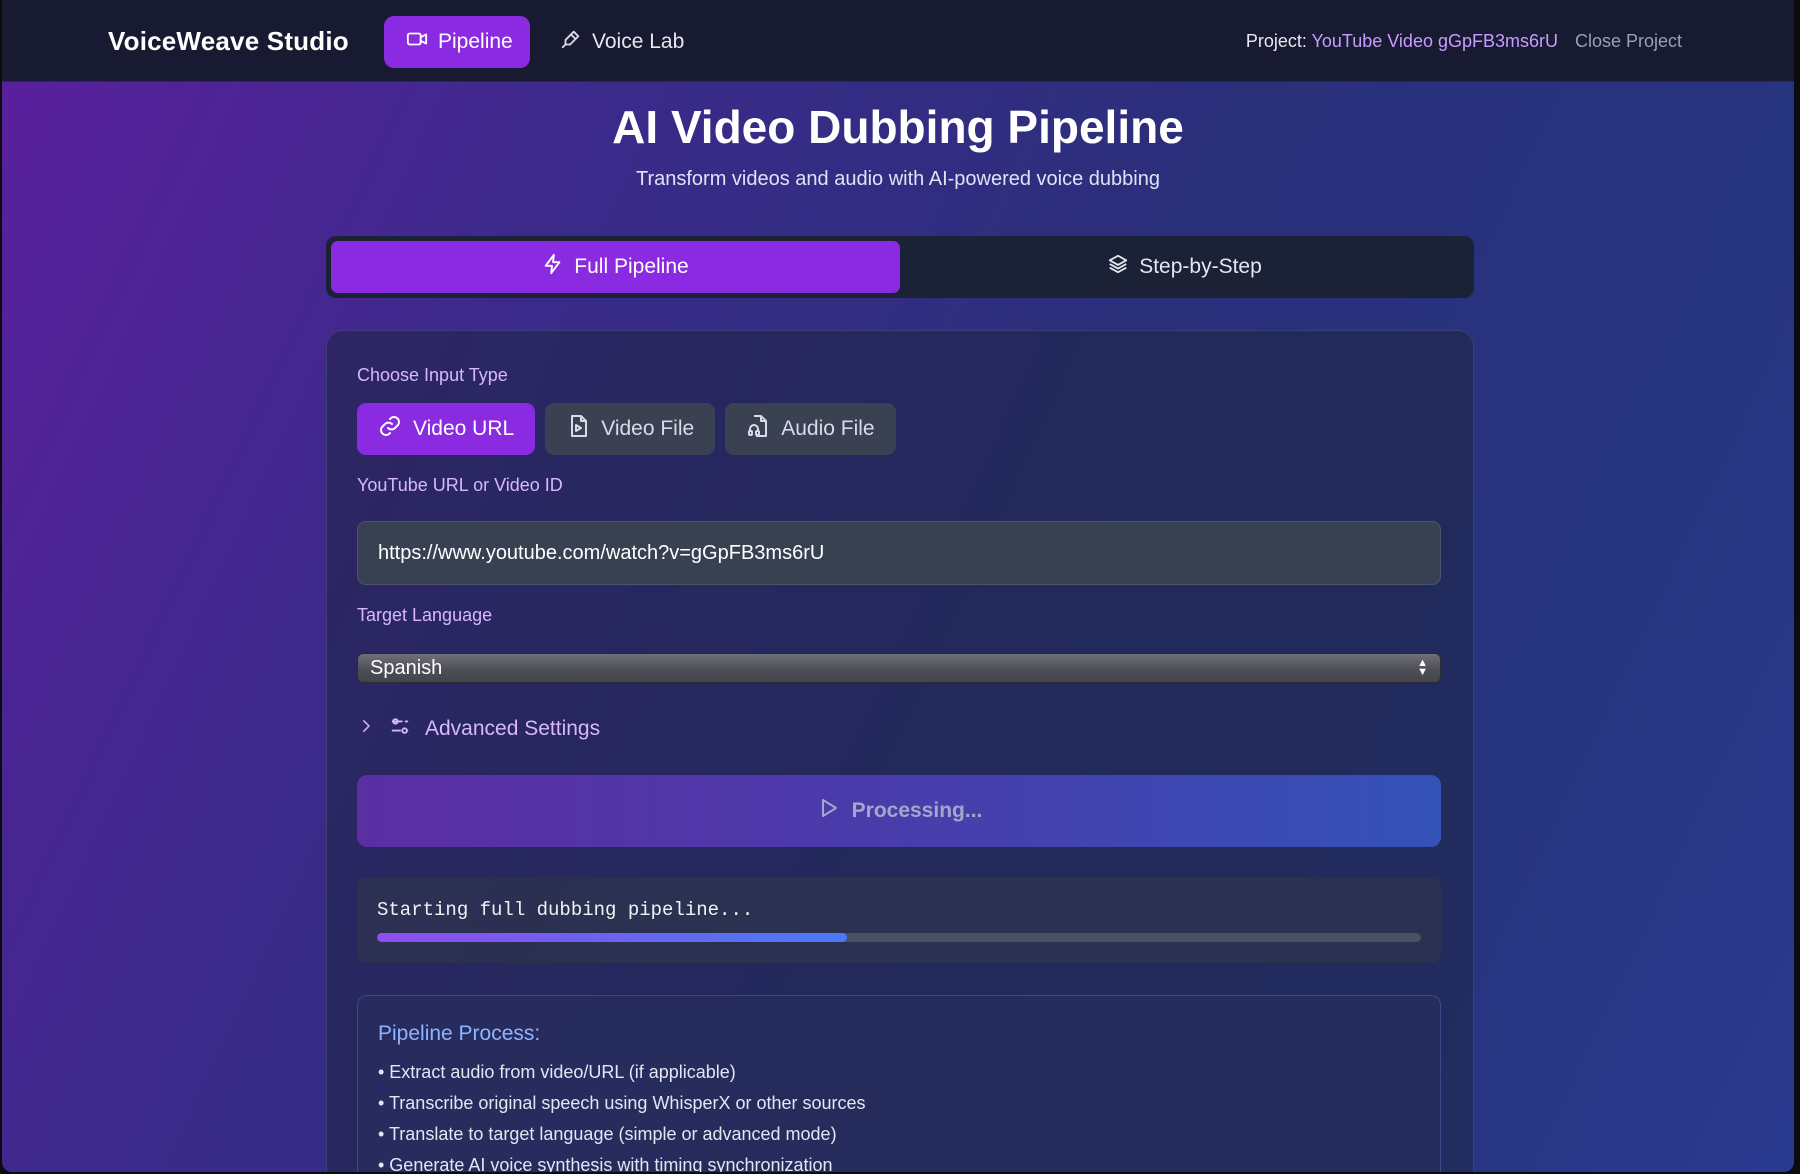  Describe the element at coordinates (578, 429) in the screenshot. I see `video-file-icon` at that location.